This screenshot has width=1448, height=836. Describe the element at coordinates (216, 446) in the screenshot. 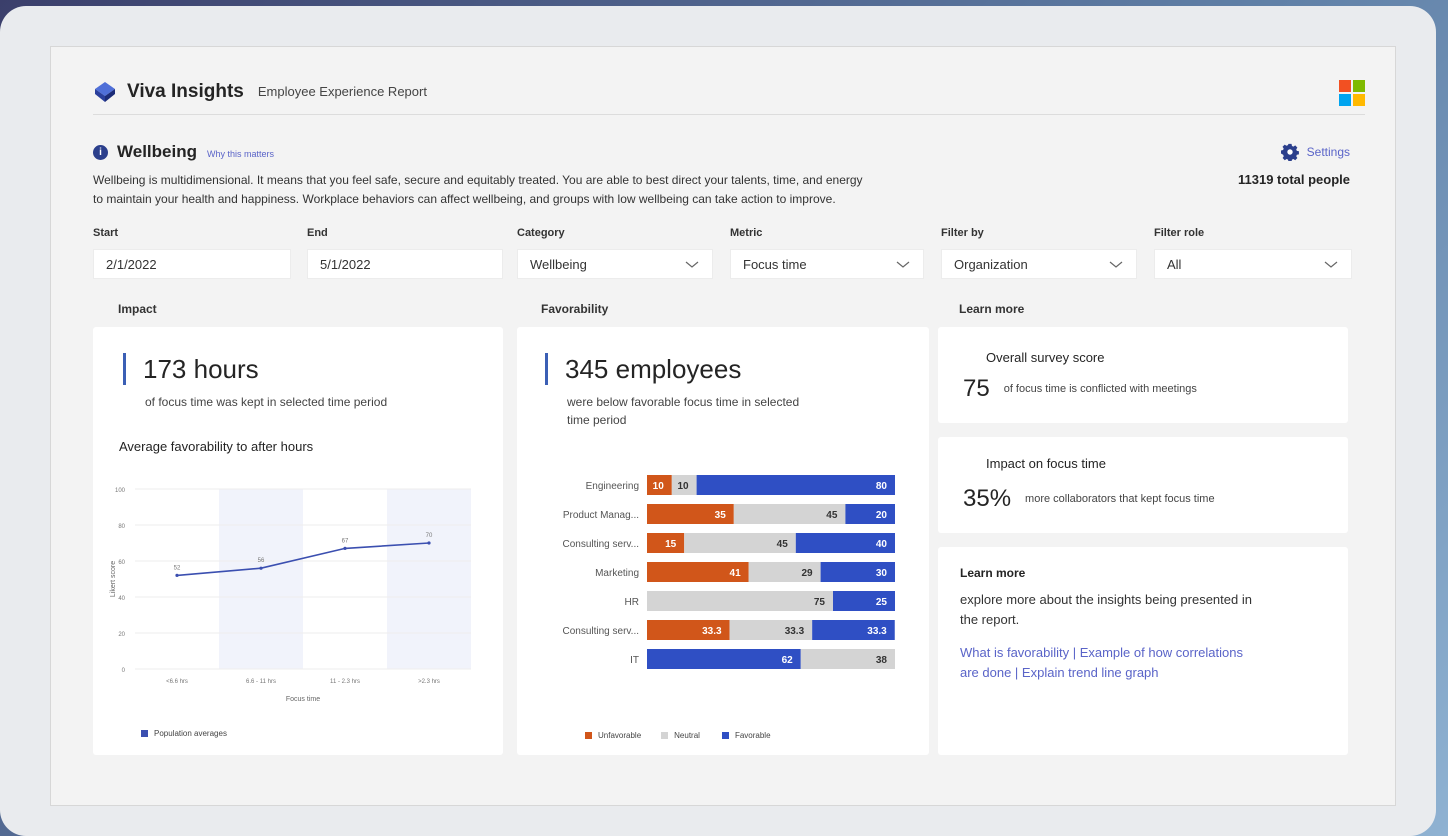

I see `line-chart-title: Average favorability to after hours` at that location.